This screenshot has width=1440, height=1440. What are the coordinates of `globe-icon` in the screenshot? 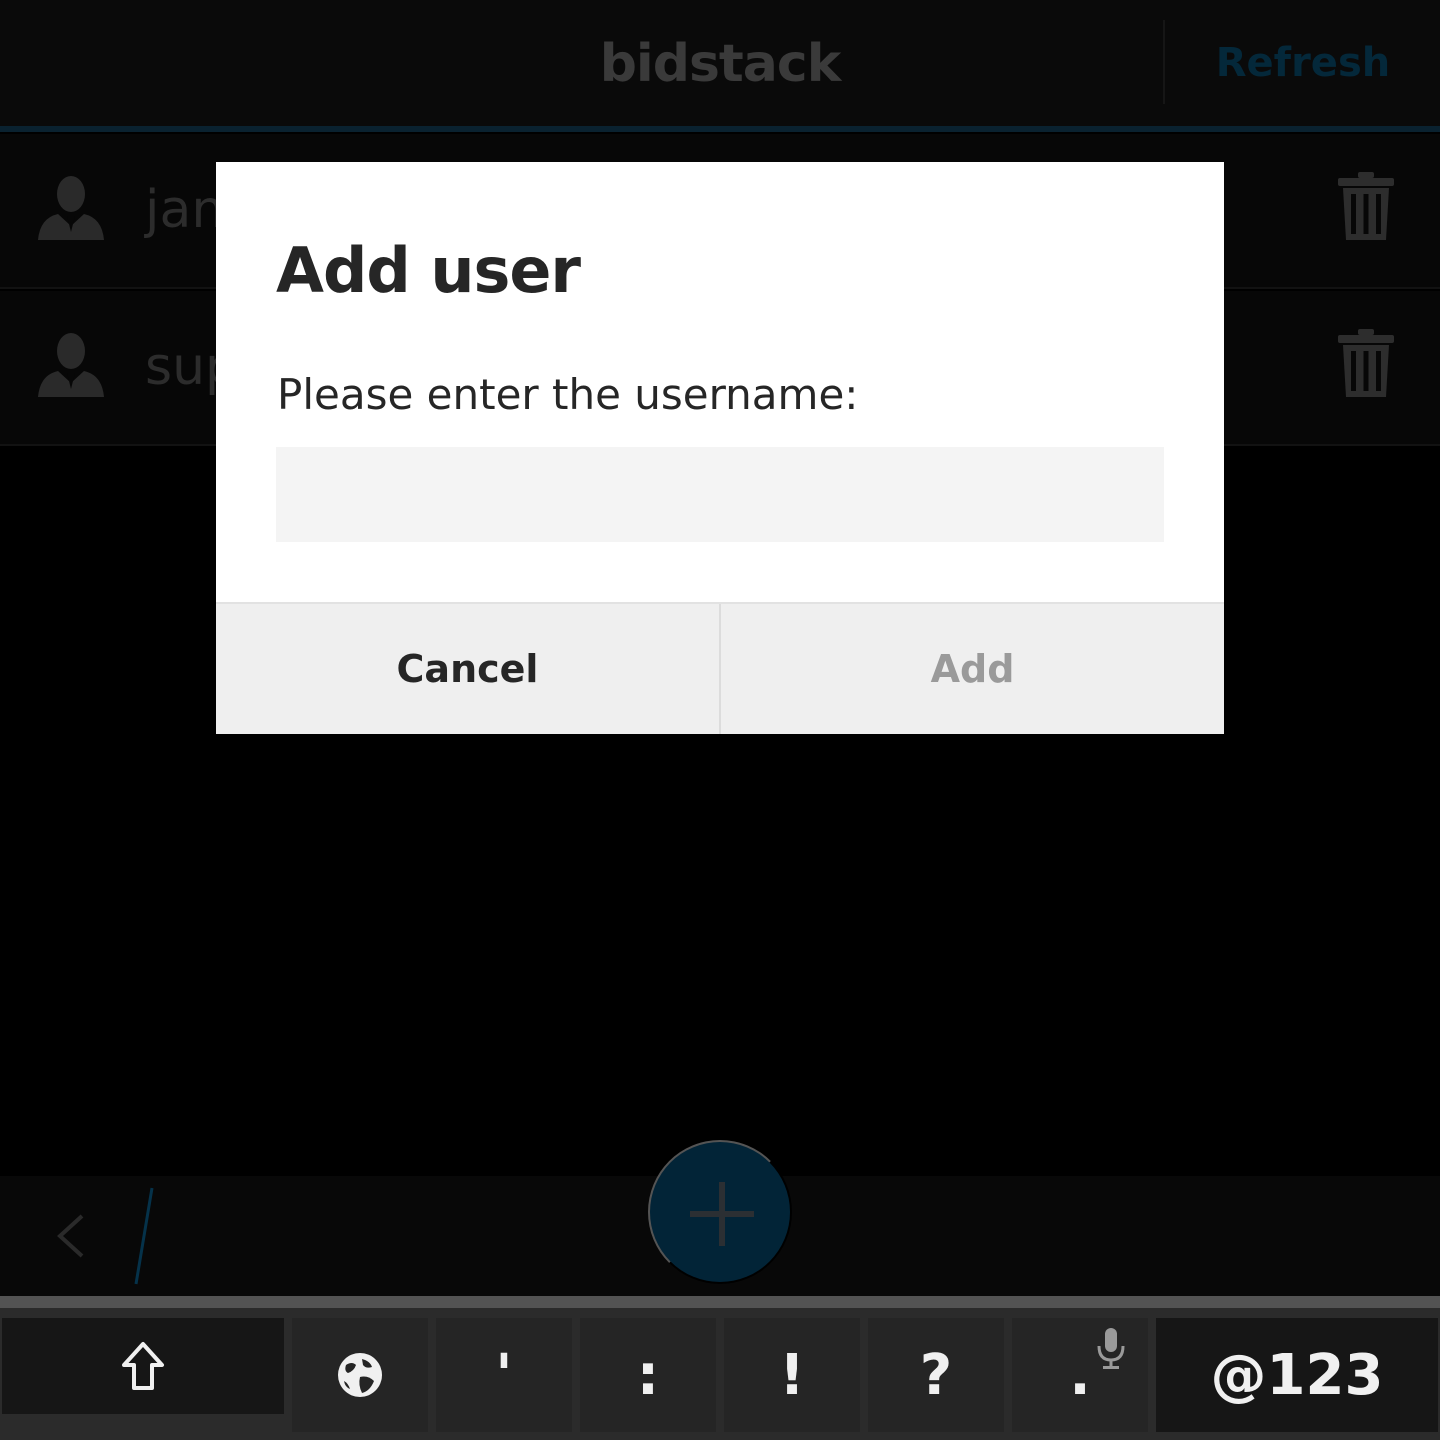 It's located at (360, 1375).